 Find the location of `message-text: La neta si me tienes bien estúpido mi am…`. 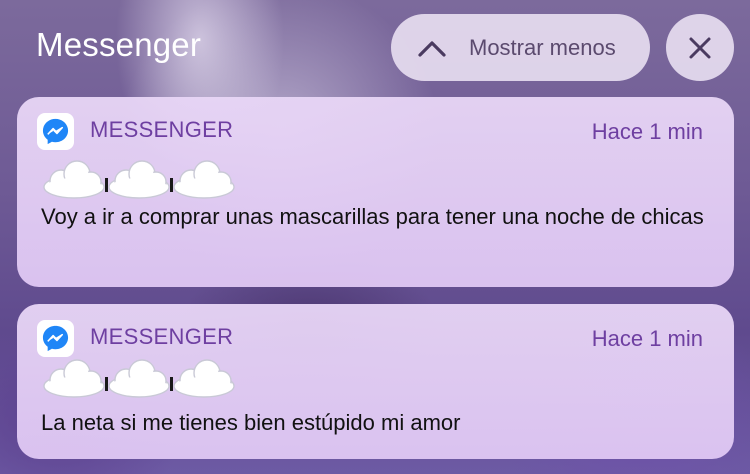

message-text: La neta si me tienes bien estúpido mi am… is located at coordinates (251, 422).